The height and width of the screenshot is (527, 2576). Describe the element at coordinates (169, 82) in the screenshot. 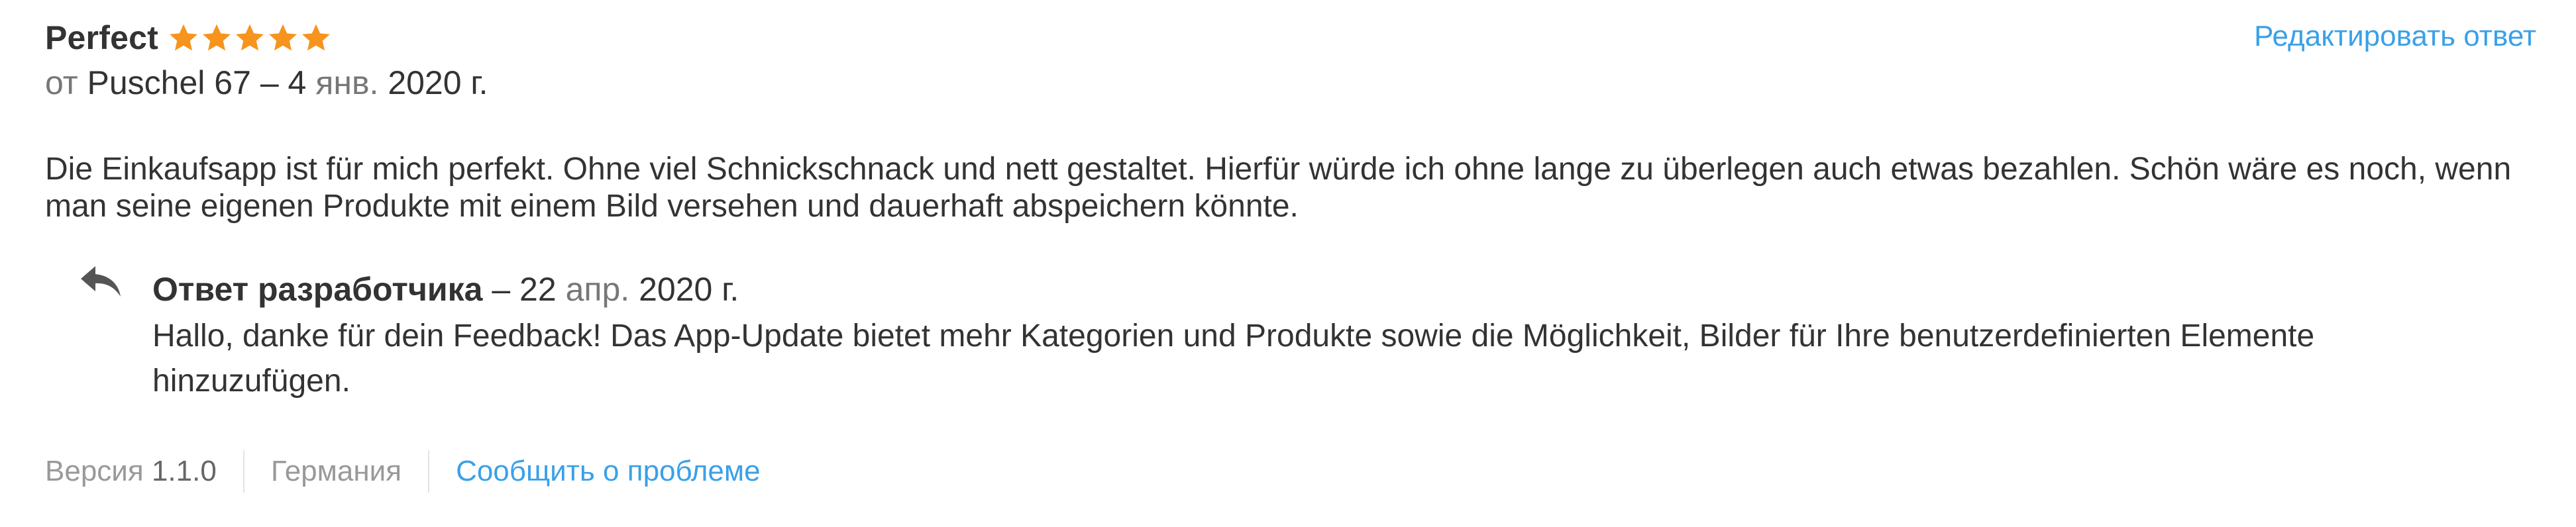

I see `review-author: Puschel 67` at that location.